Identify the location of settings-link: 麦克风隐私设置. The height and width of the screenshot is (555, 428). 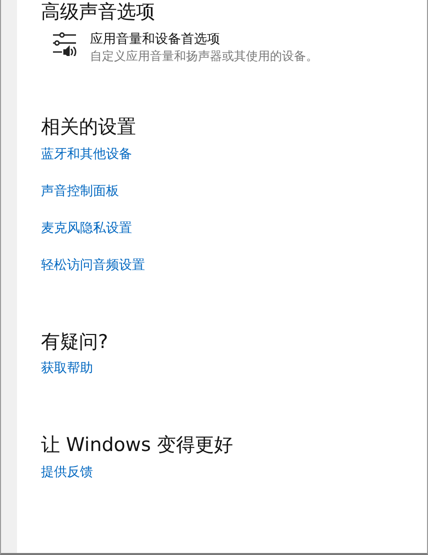
(234, 229).